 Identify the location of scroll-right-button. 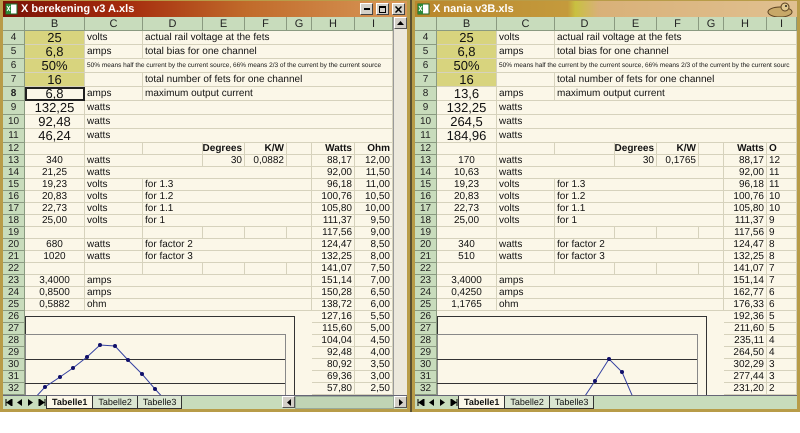
(400, 402).